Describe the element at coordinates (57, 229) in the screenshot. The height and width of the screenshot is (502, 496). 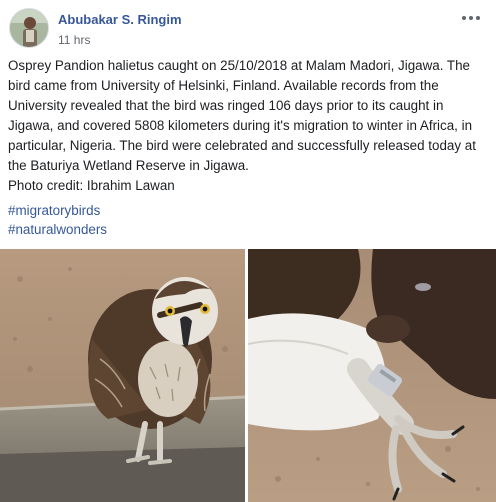
I see `hashtag-naturalwonders: #naturalwonders` at that location.